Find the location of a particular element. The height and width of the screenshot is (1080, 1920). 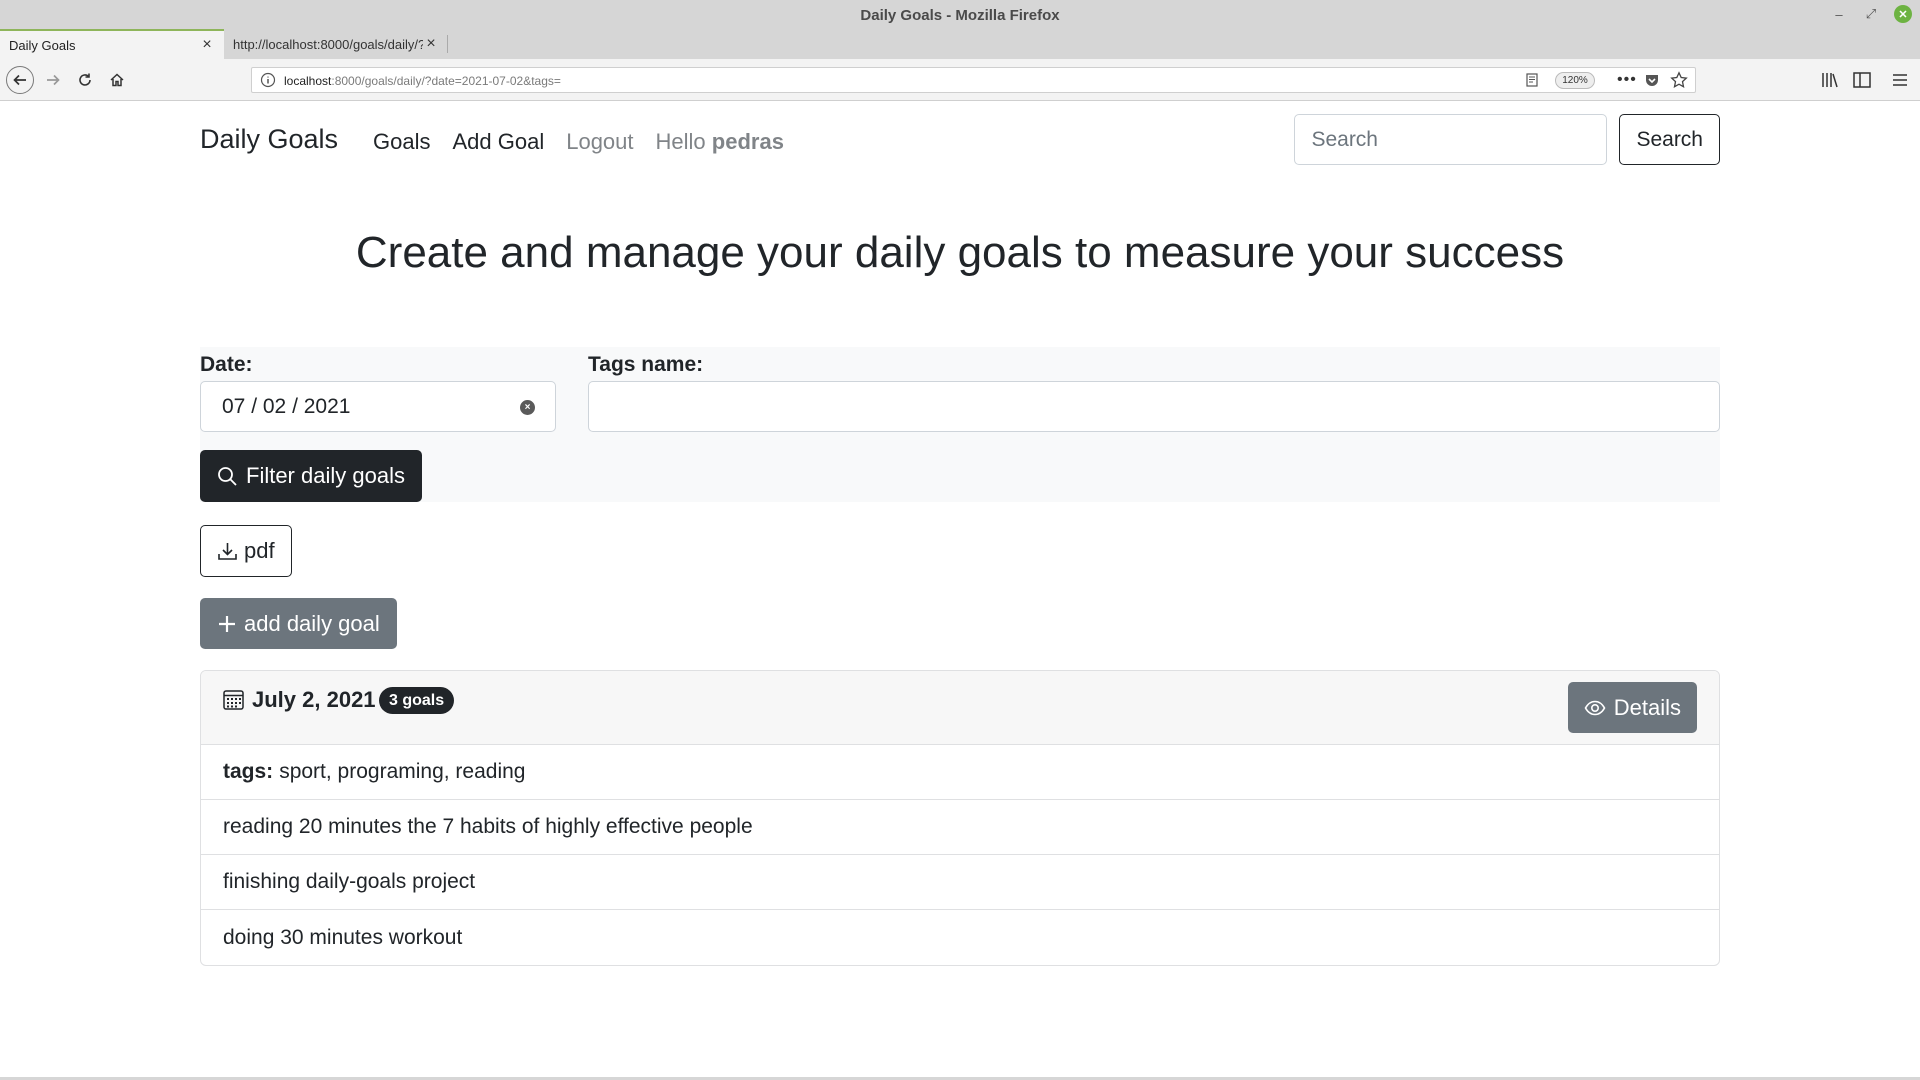

list-item: finishing daily-goals project is located at coordinates (960, 882).